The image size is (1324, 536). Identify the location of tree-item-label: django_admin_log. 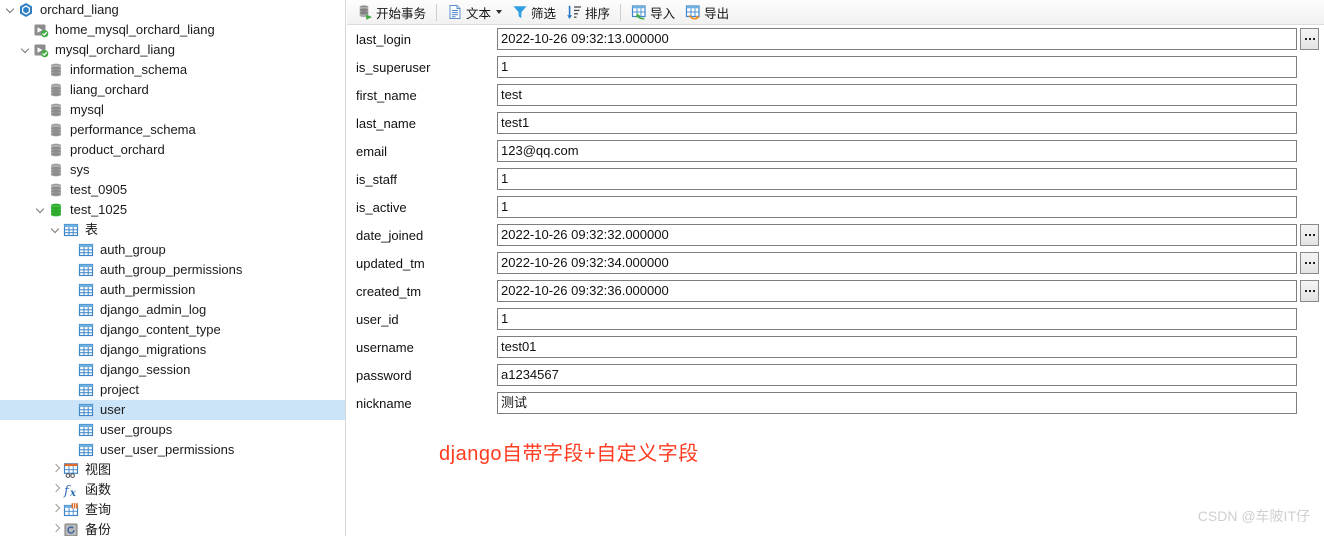
(153, 309).